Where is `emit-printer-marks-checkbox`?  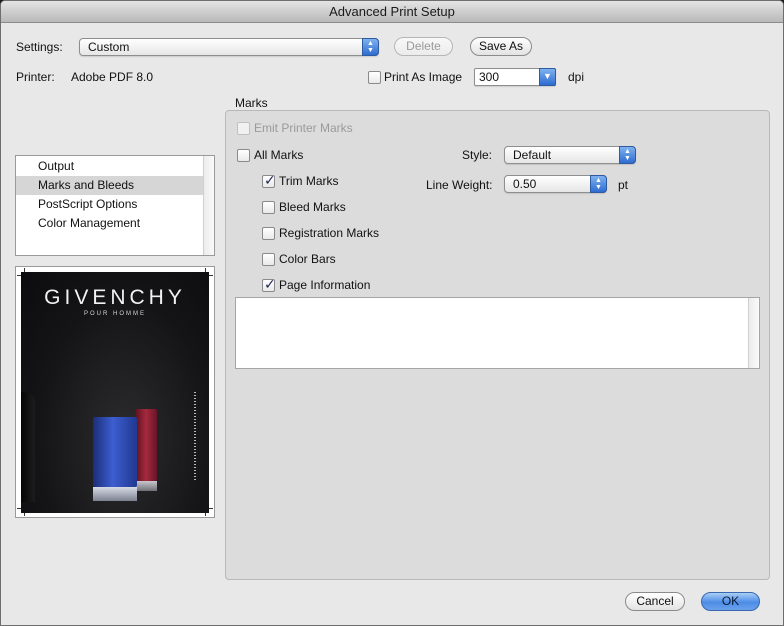
emit-printer-marks-checkbox is located at coordinates (243, 128).